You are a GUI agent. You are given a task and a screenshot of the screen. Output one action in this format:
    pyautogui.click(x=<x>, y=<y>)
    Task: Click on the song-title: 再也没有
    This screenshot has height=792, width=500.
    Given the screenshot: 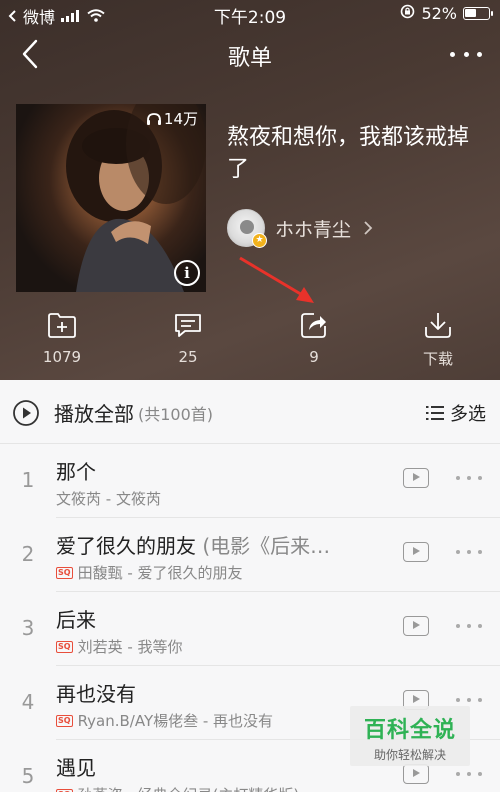 What is the action you would take?
    pyautogui.click(x=221, y=692)
    